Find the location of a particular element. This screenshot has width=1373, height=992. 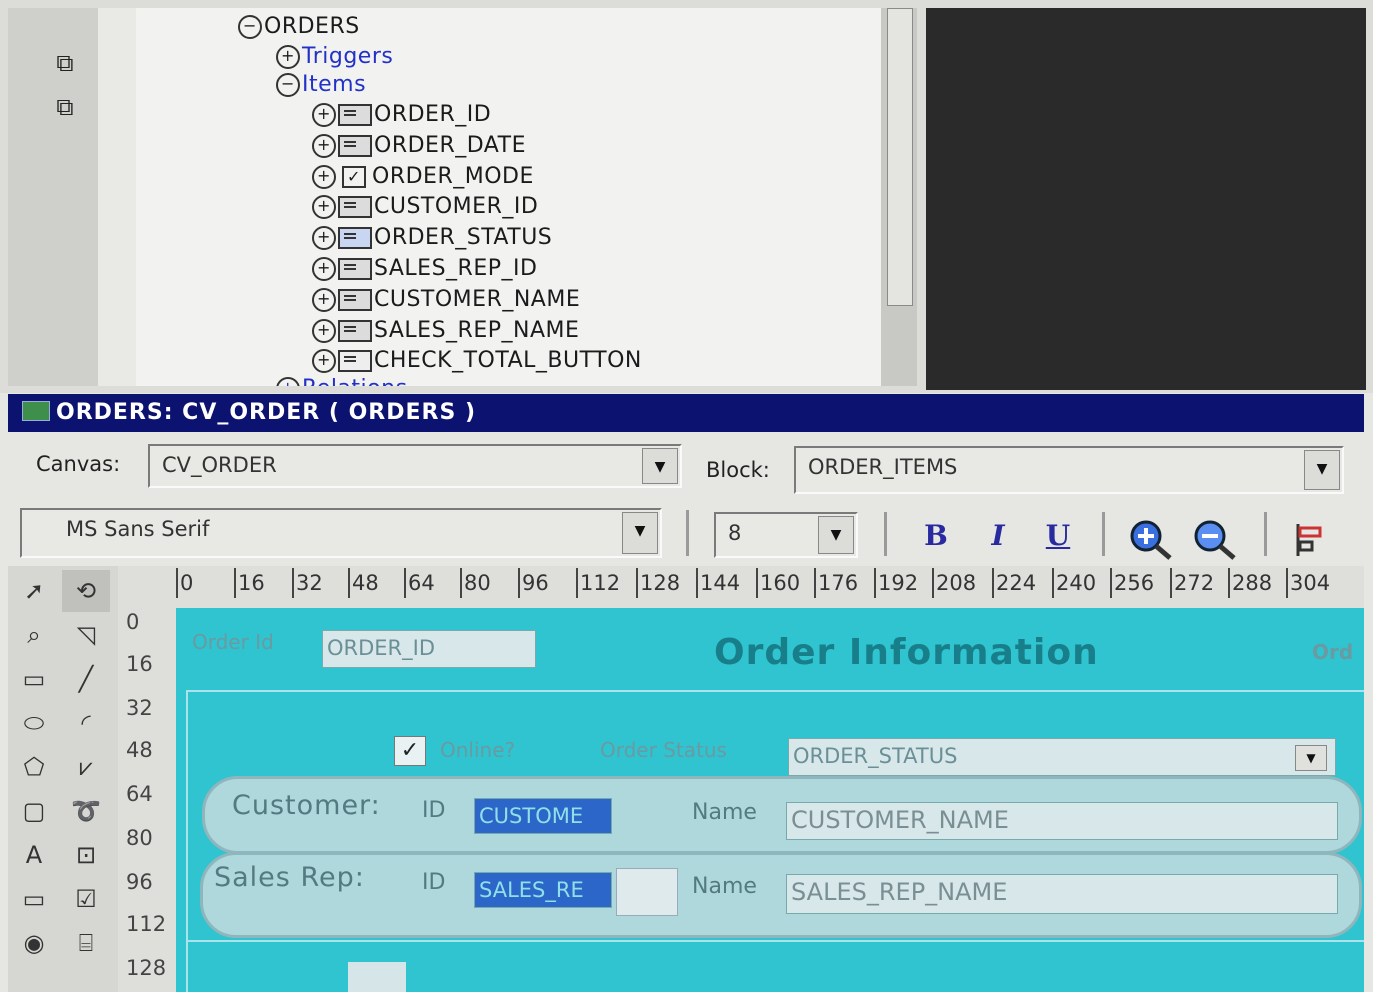

online-checkbox: ✓ is located at coordinates (410, 751).